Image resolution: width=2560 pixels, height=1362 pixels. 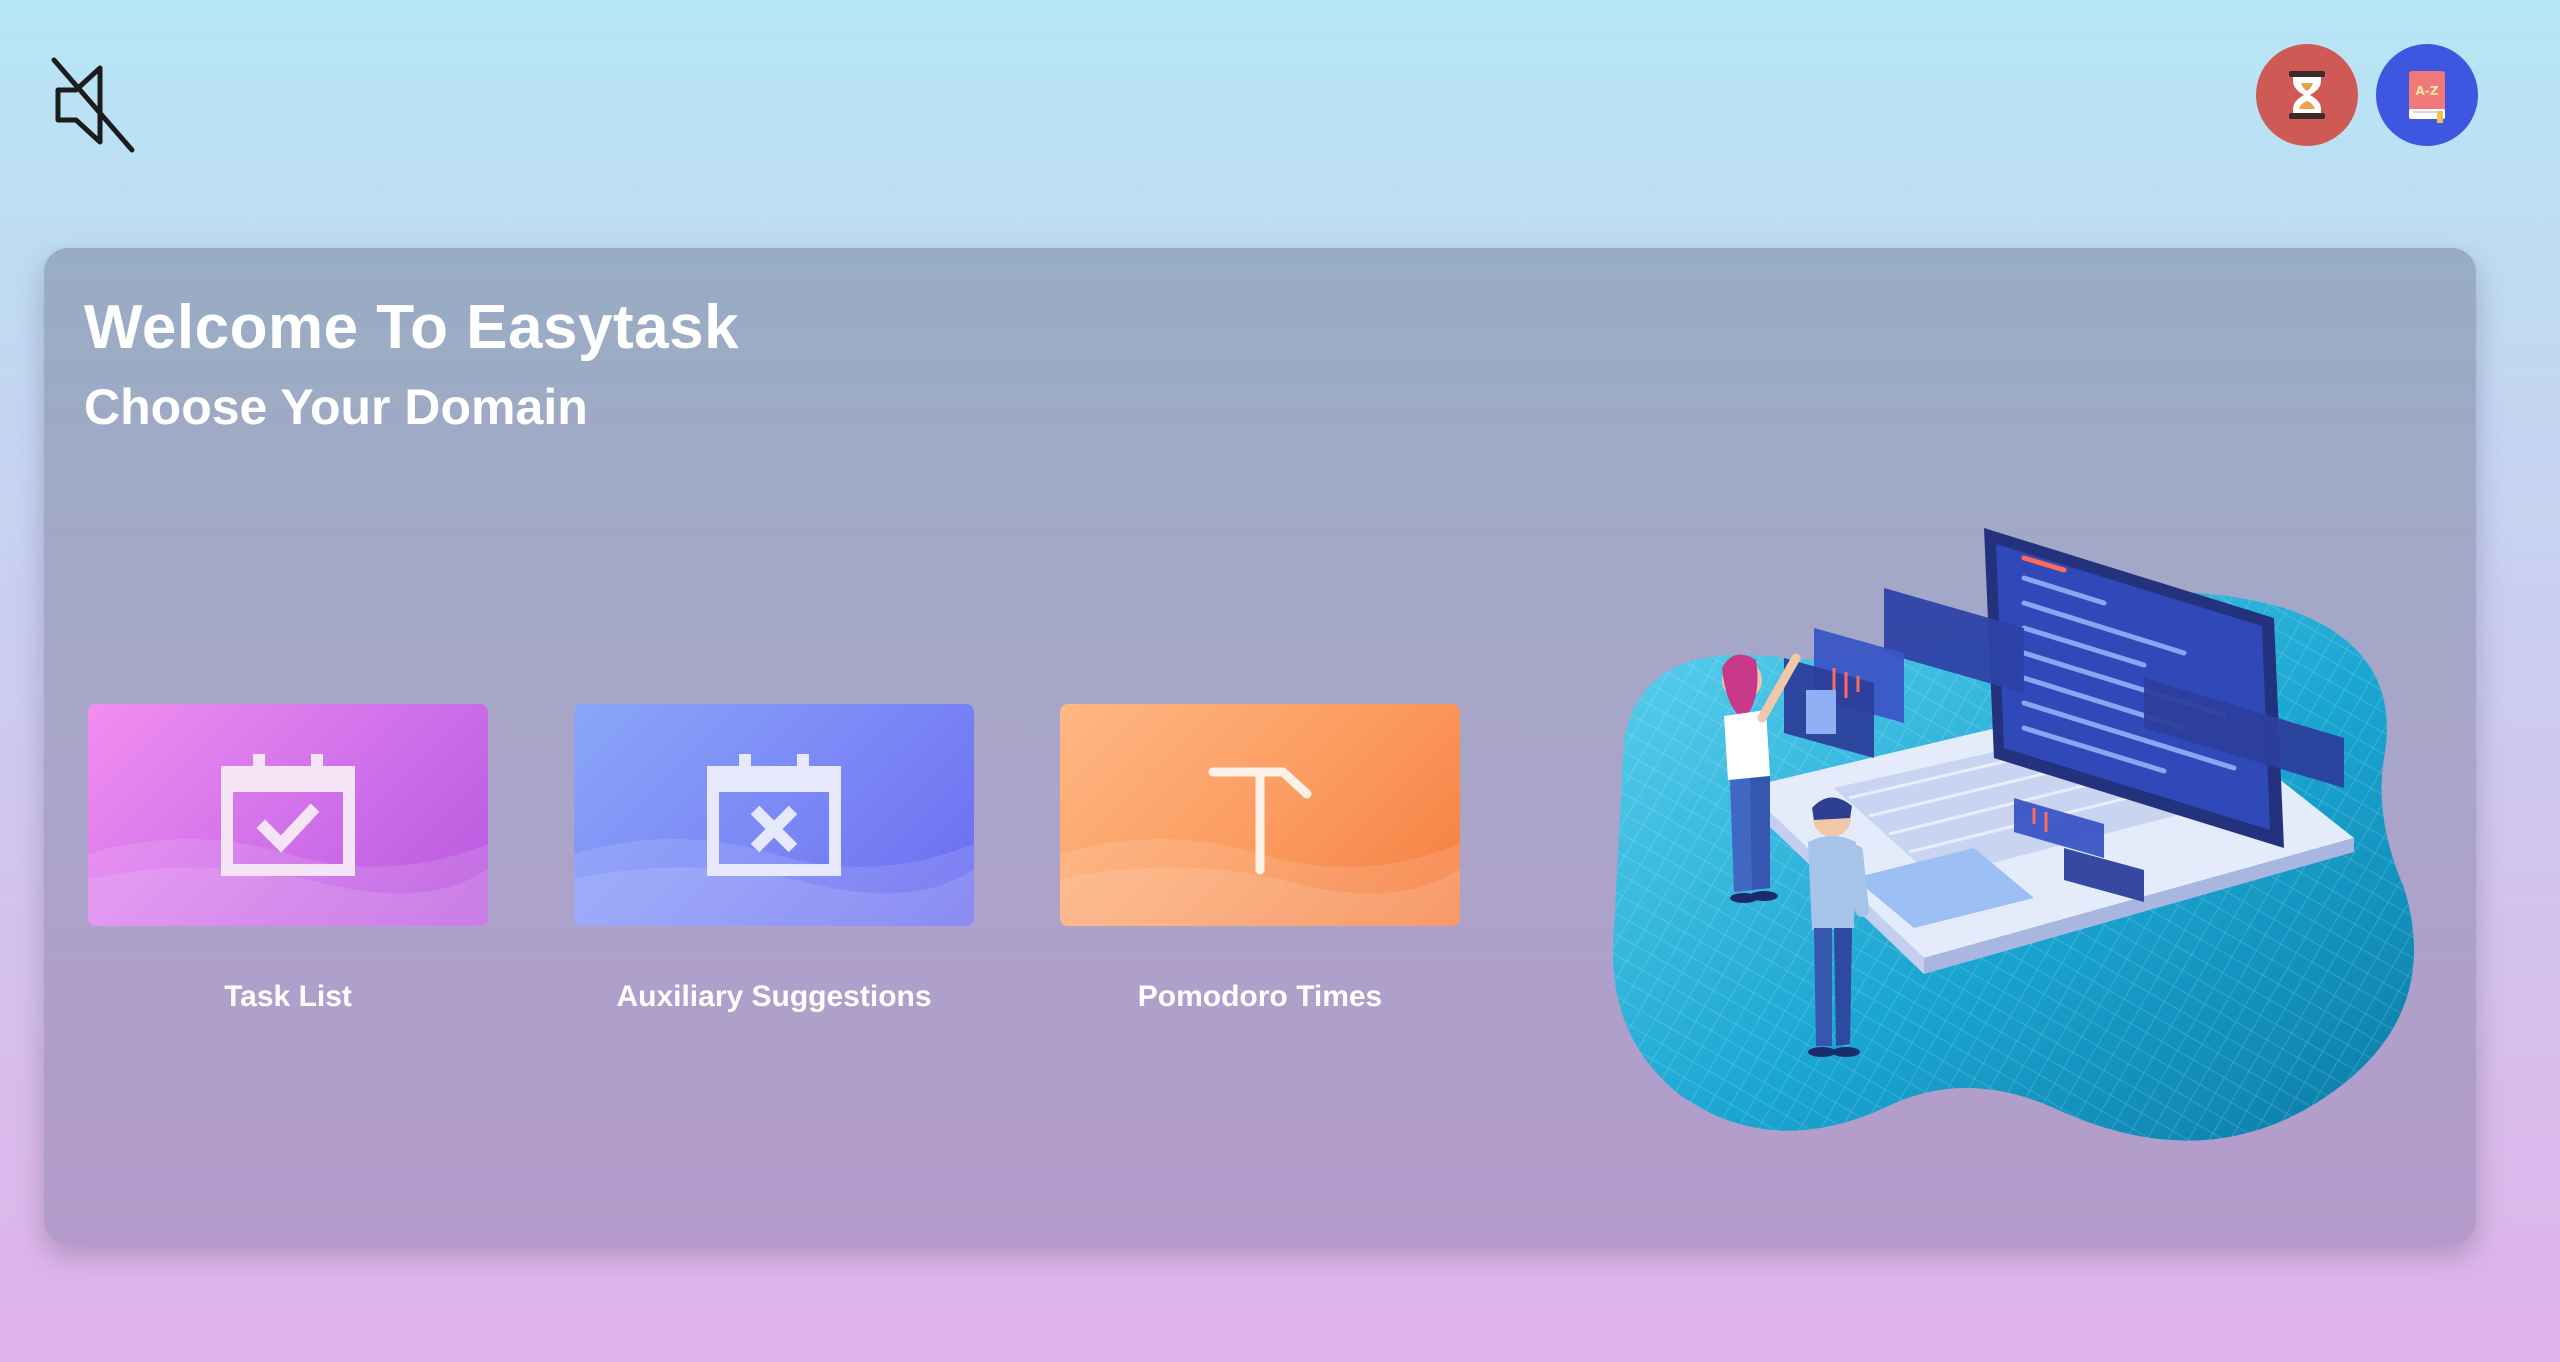 I want to click on page-subtitle: Choose Your Domain, so click(x=336, y=407).